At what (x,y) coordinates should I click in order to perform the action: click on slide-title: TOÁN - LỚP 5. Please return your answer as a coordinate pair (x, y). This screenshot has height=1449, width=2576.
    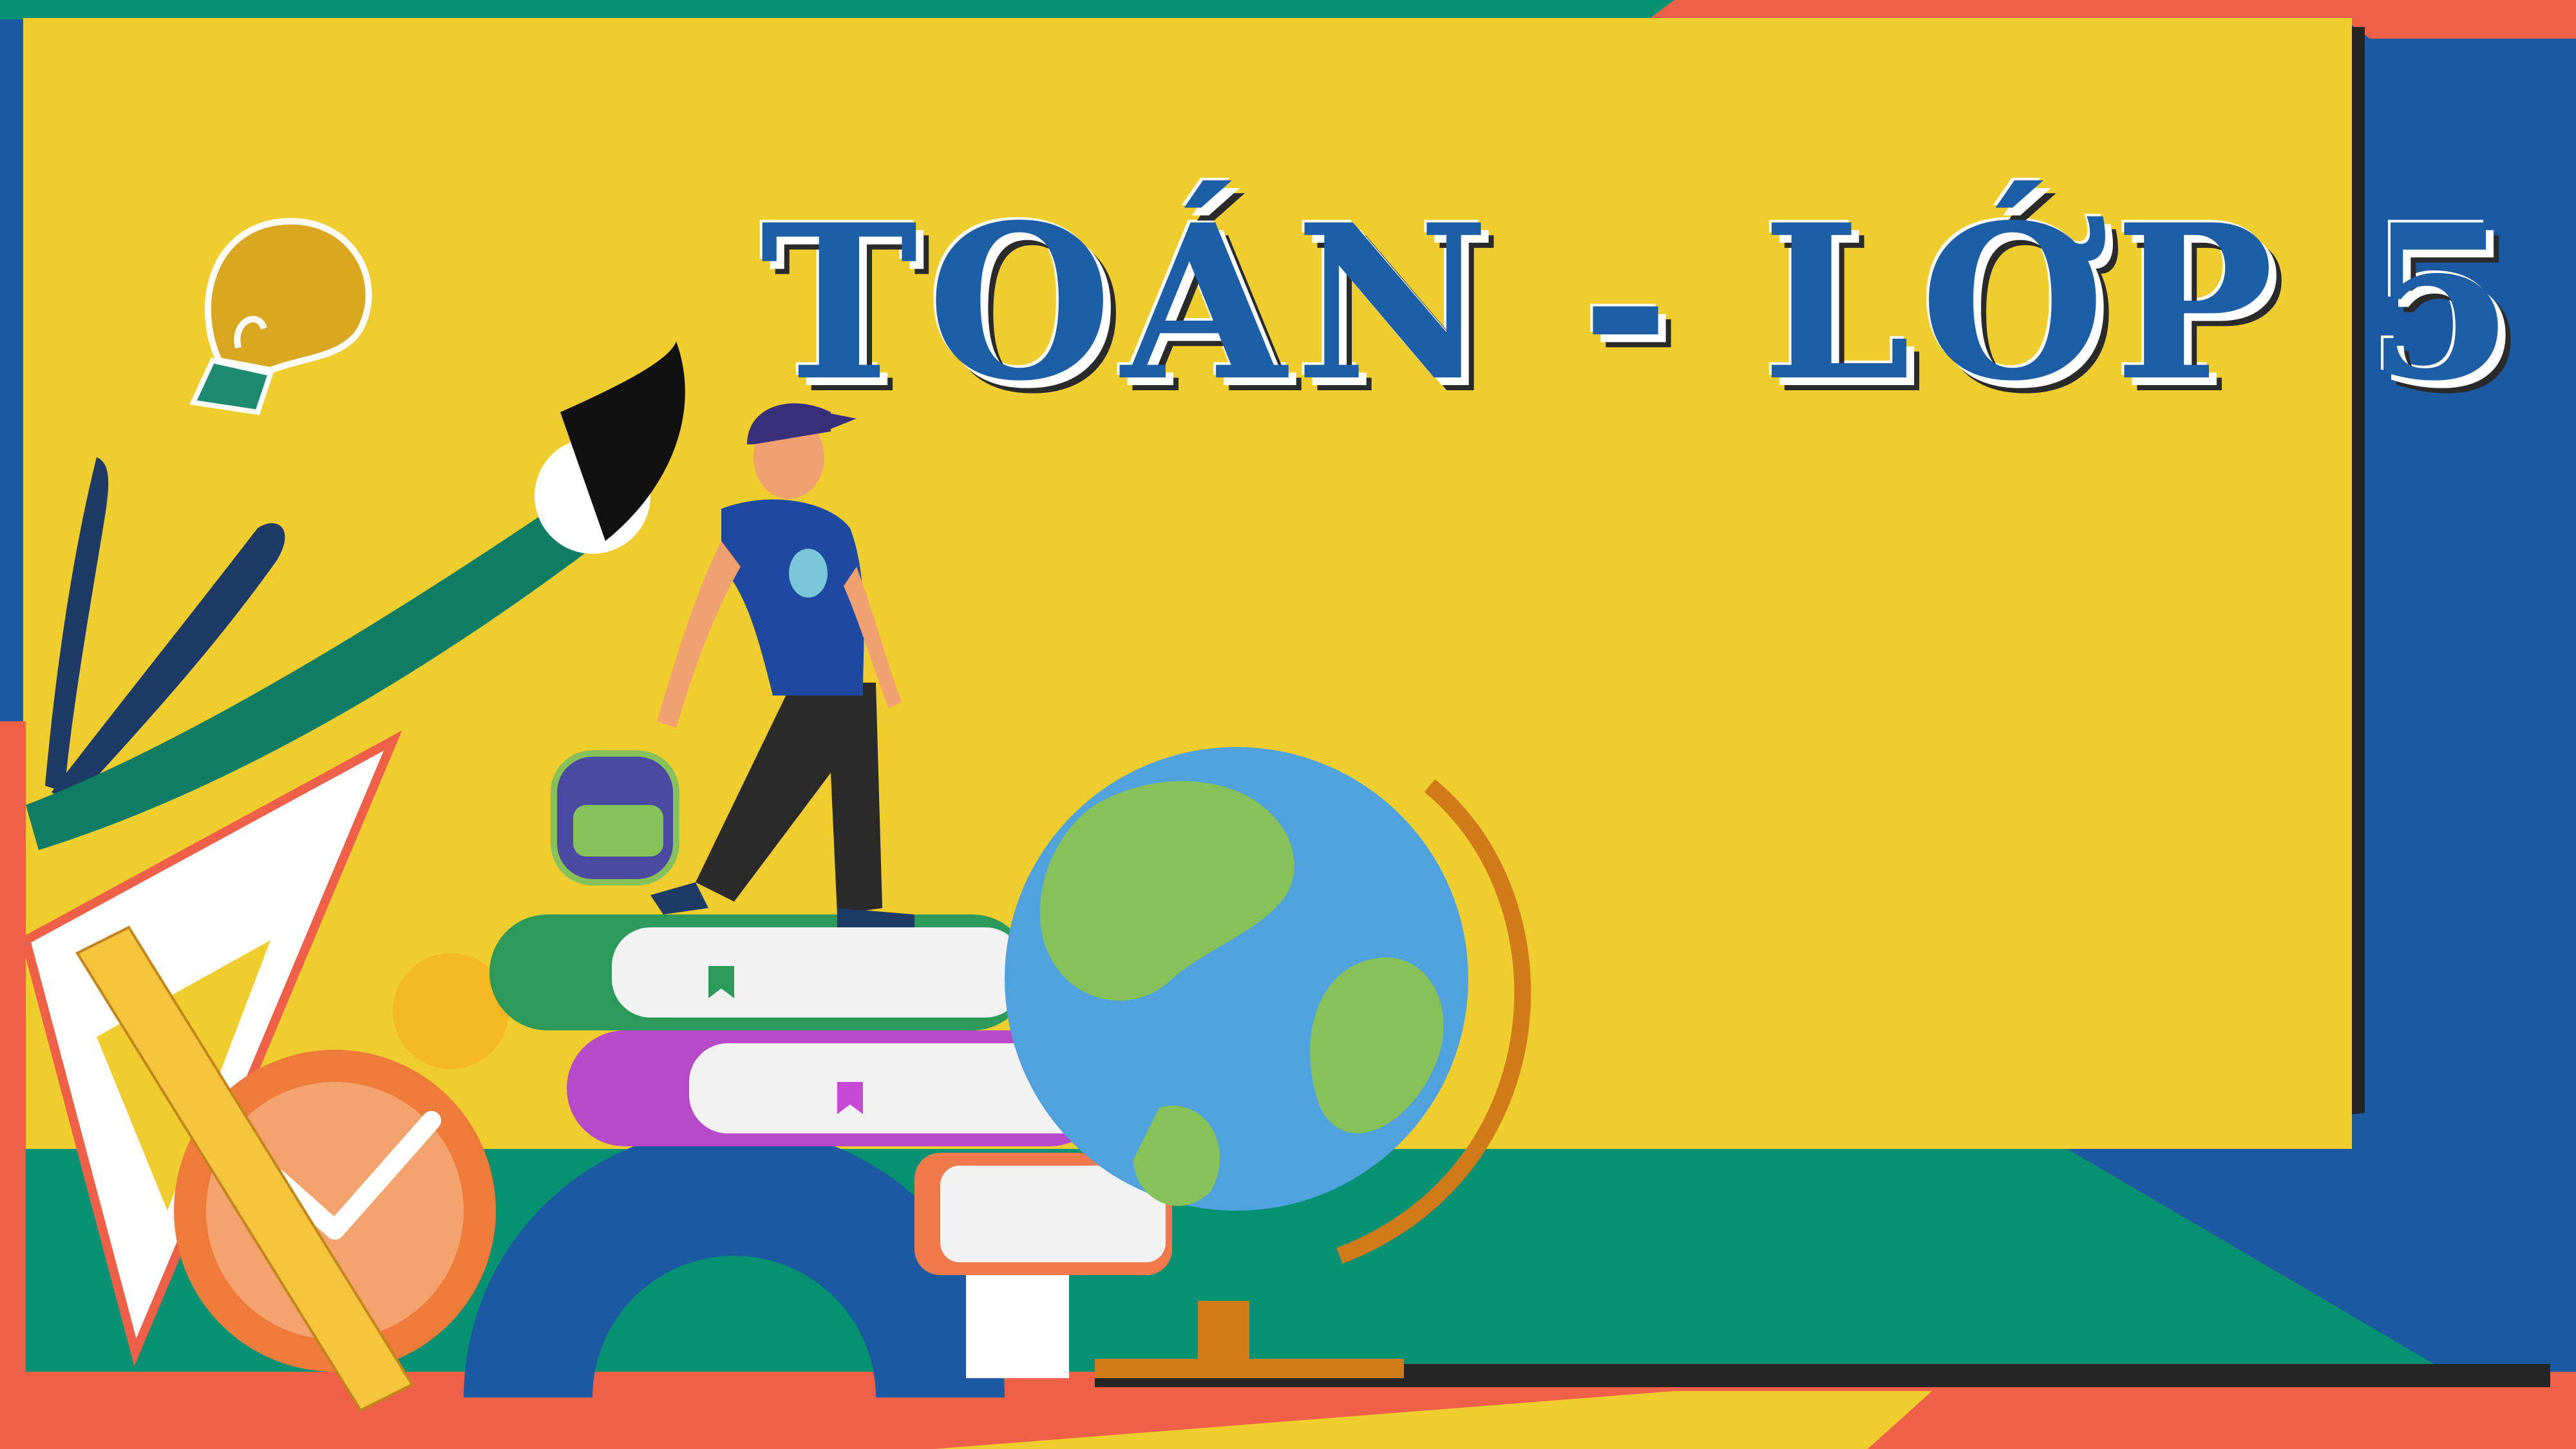
    Looking at the image, I should click on (1642, 303).